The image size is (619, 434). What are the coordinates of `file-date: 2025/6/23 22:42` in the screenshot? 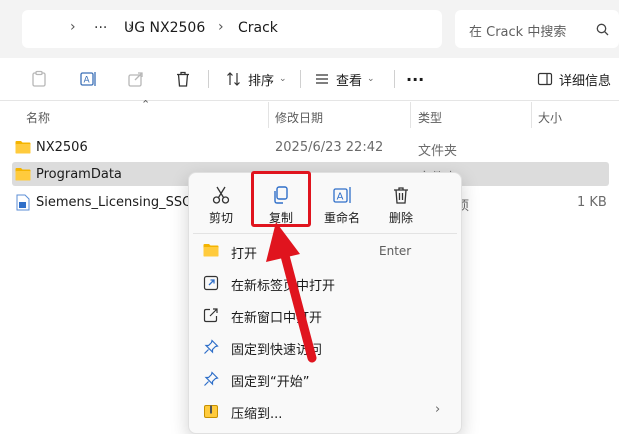 It's located at (329, 147).